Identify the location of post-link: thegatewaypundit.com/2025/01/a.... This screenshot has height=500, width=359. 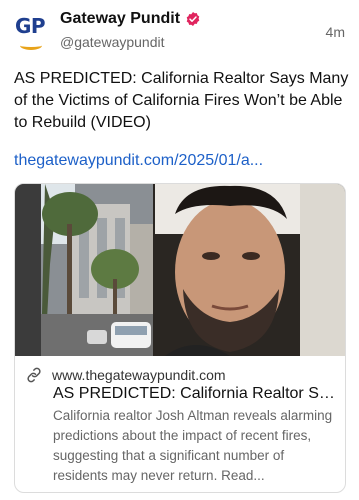
(179, 161).